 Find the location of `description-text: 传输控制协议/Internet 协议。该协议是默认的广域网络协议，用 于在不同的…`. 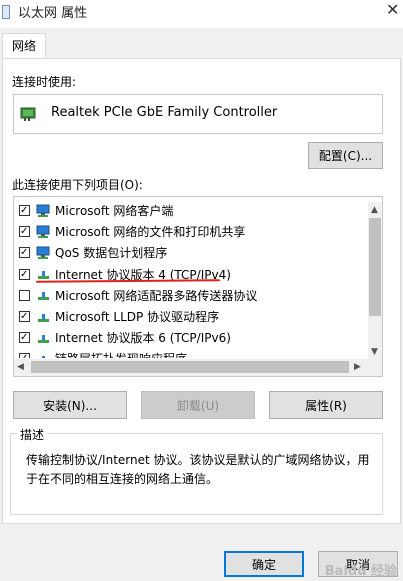

description-text: 传输控制协议/Internet 协议。该协议是默认的广域网络协议，用 于在不同的… is located at coordinates (198, 470).